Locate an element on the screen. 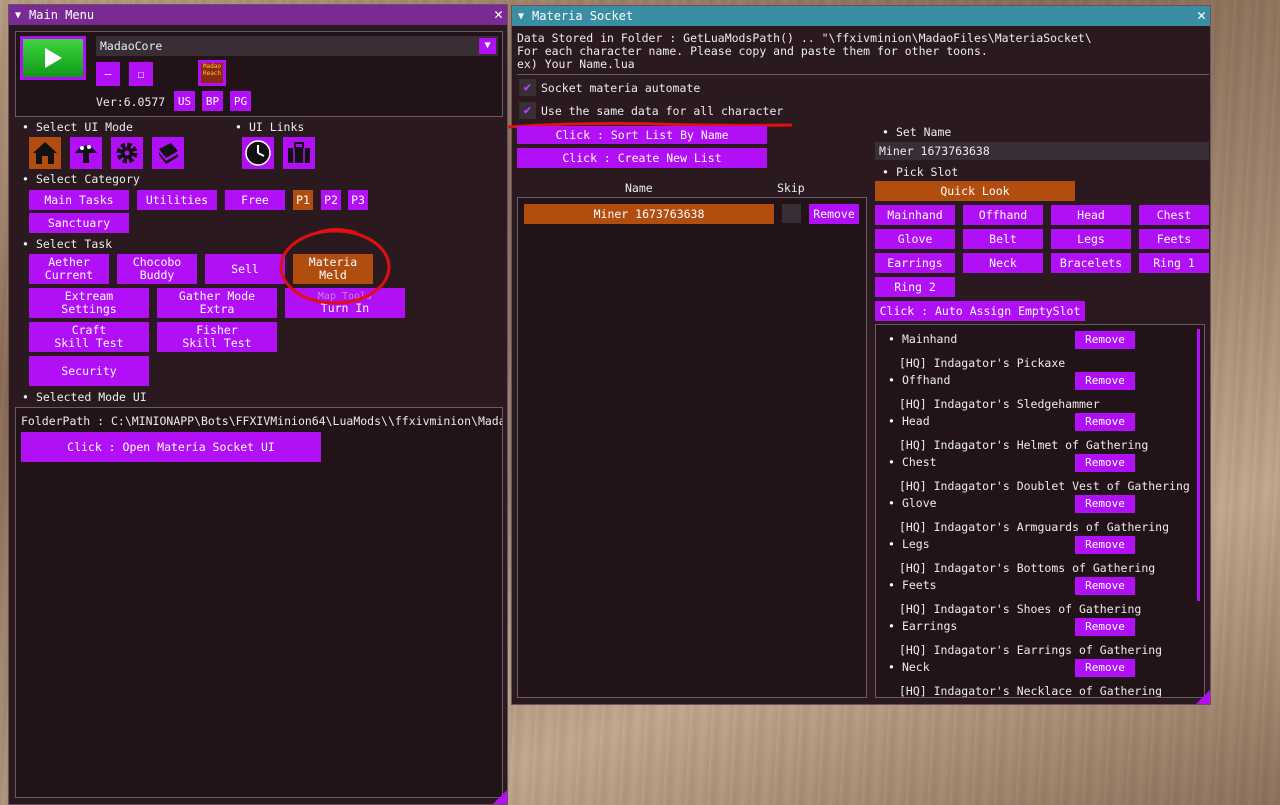  slot-feets-button: Feets is located at coordinates (1174, 239).